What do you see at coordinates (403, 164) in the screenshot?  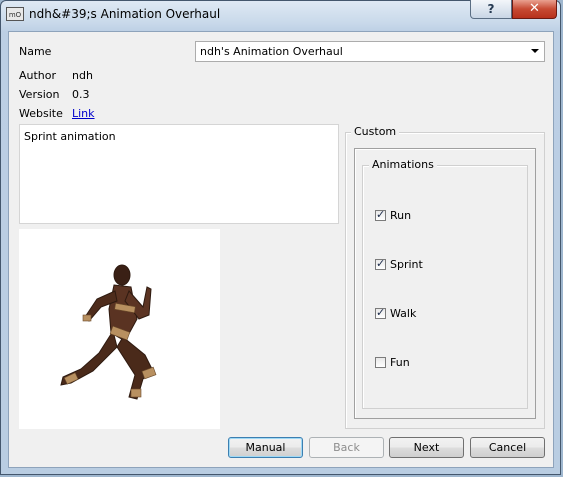 I see `animations-group-title: Animations` at bounding box center [403, 164].